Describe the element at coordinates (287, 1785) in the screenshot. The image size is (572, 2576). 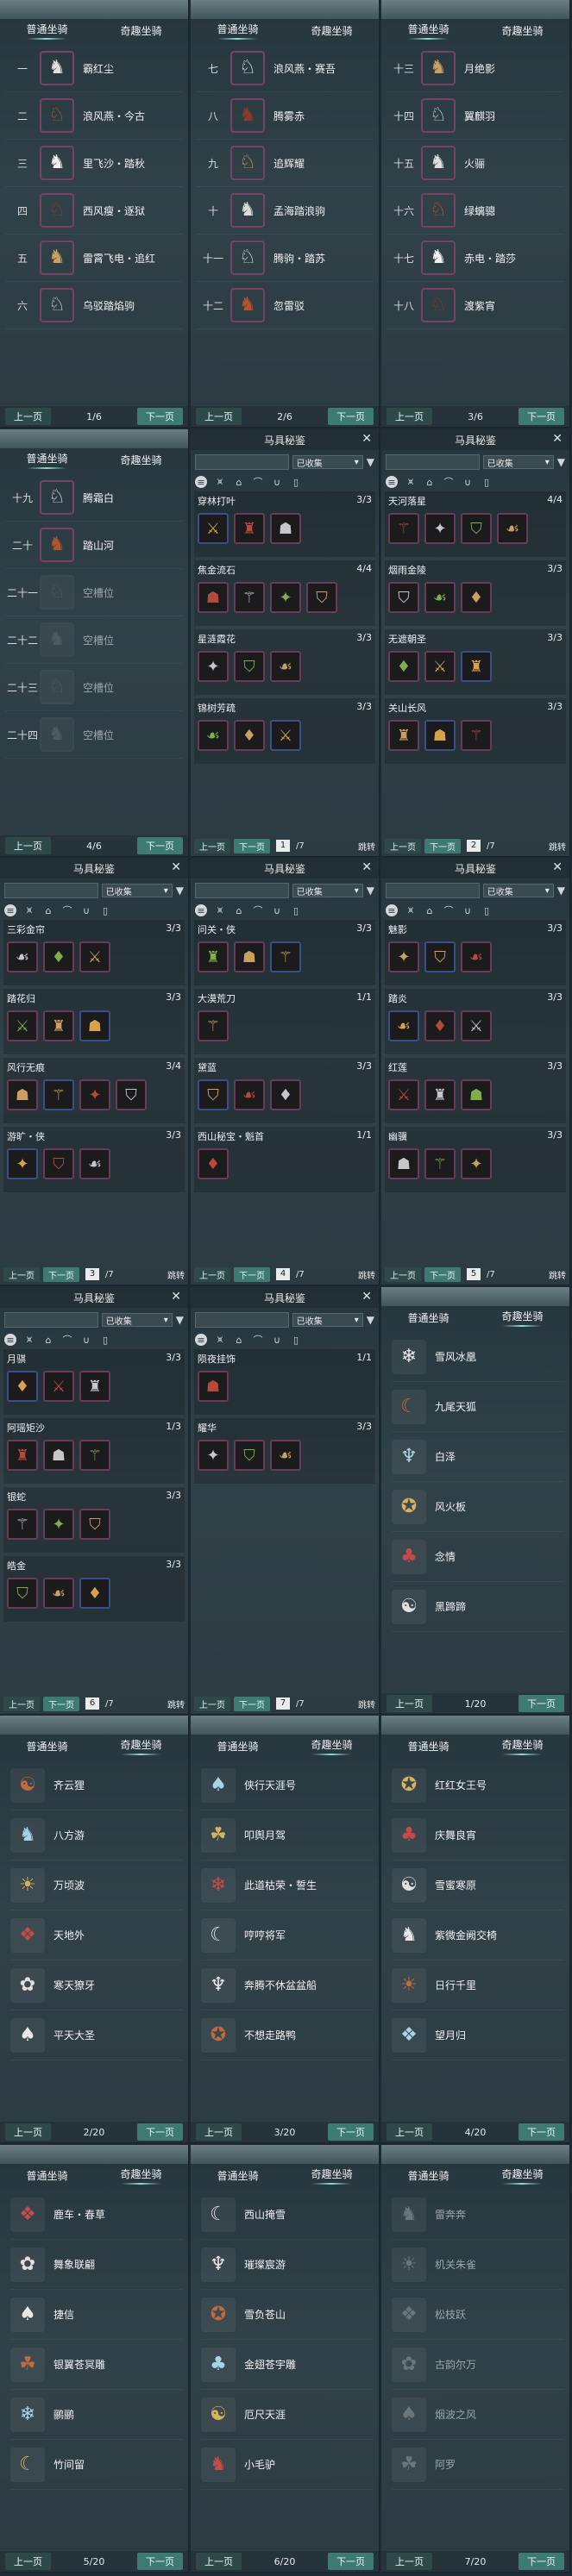
I see `list-item: ♠ 侠行天涯号` at that location.